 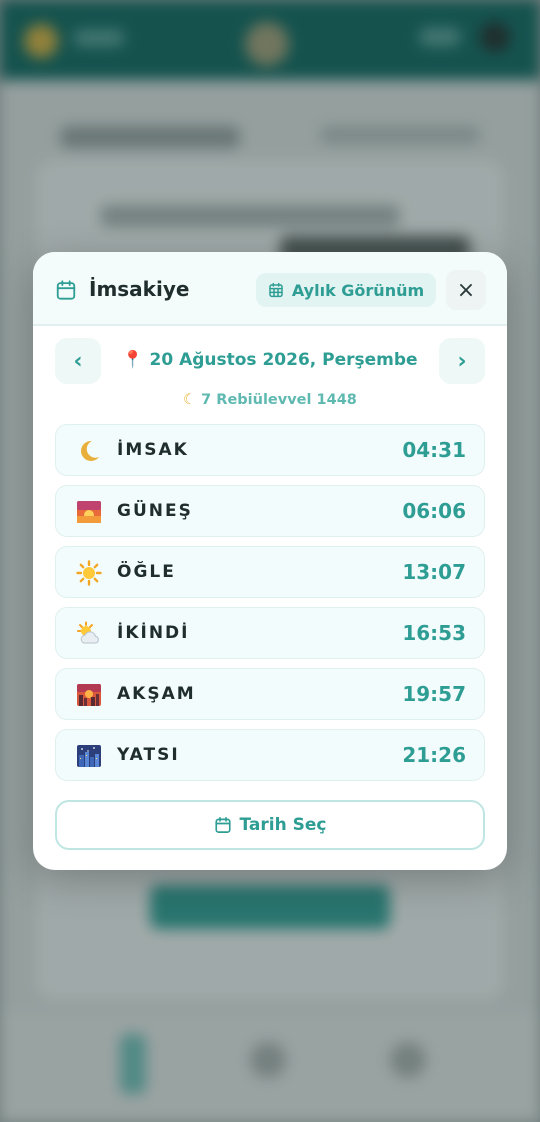 What do you see at coordinates (434, 572) in the screenshot?
I see `prayer-time: 13:07` at bounding box center [434, 572].